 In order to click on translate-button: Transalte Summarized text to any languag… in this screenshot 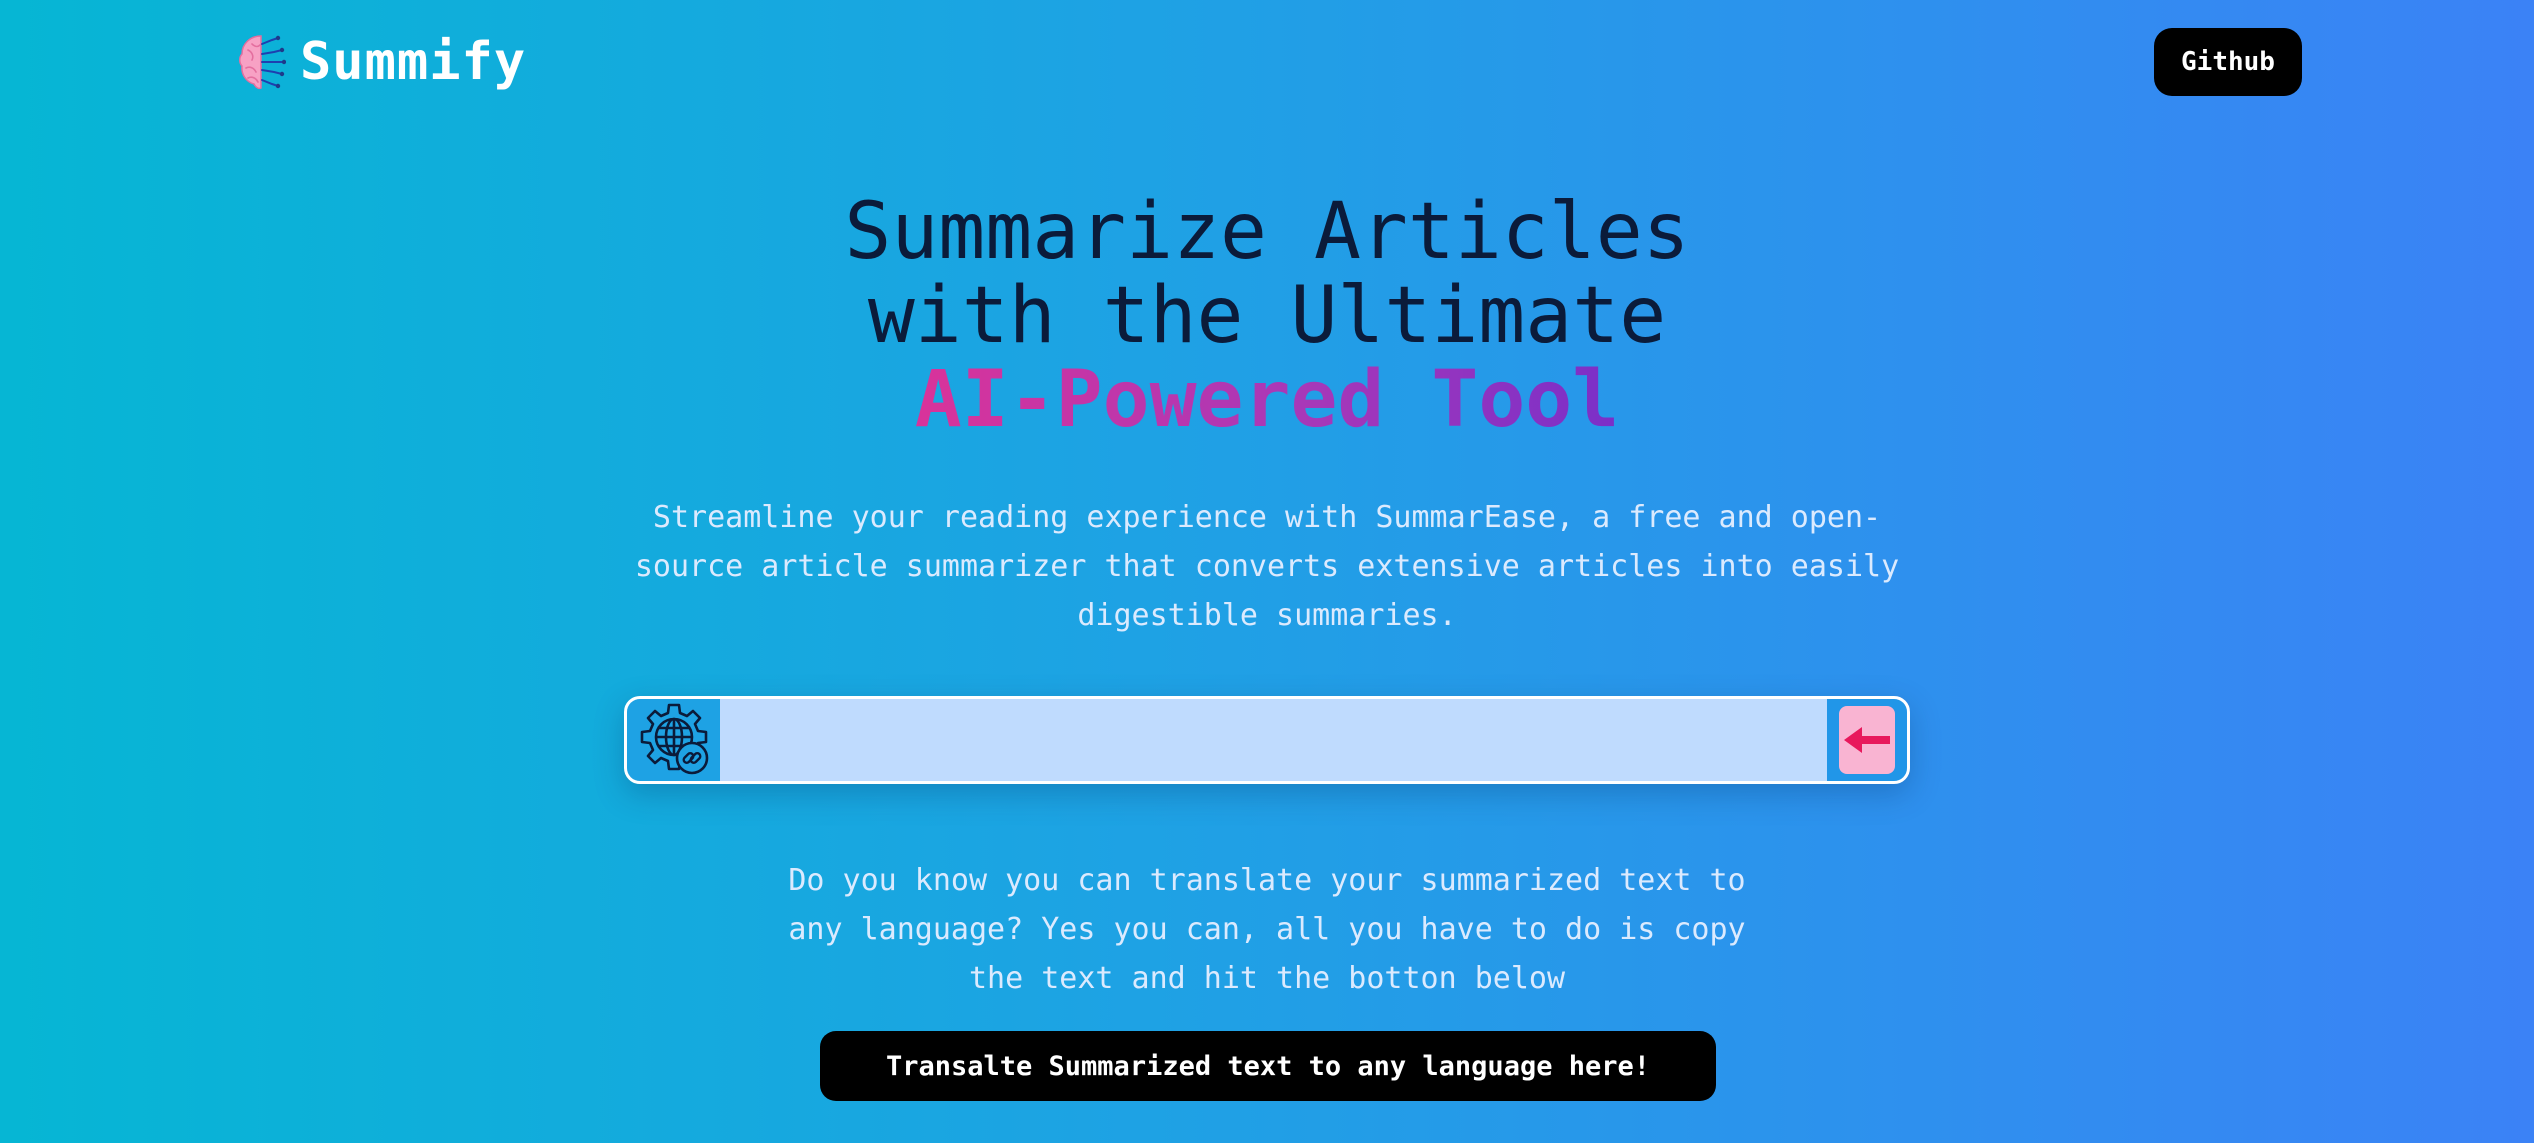, I will do `click(1268, 1066)`.